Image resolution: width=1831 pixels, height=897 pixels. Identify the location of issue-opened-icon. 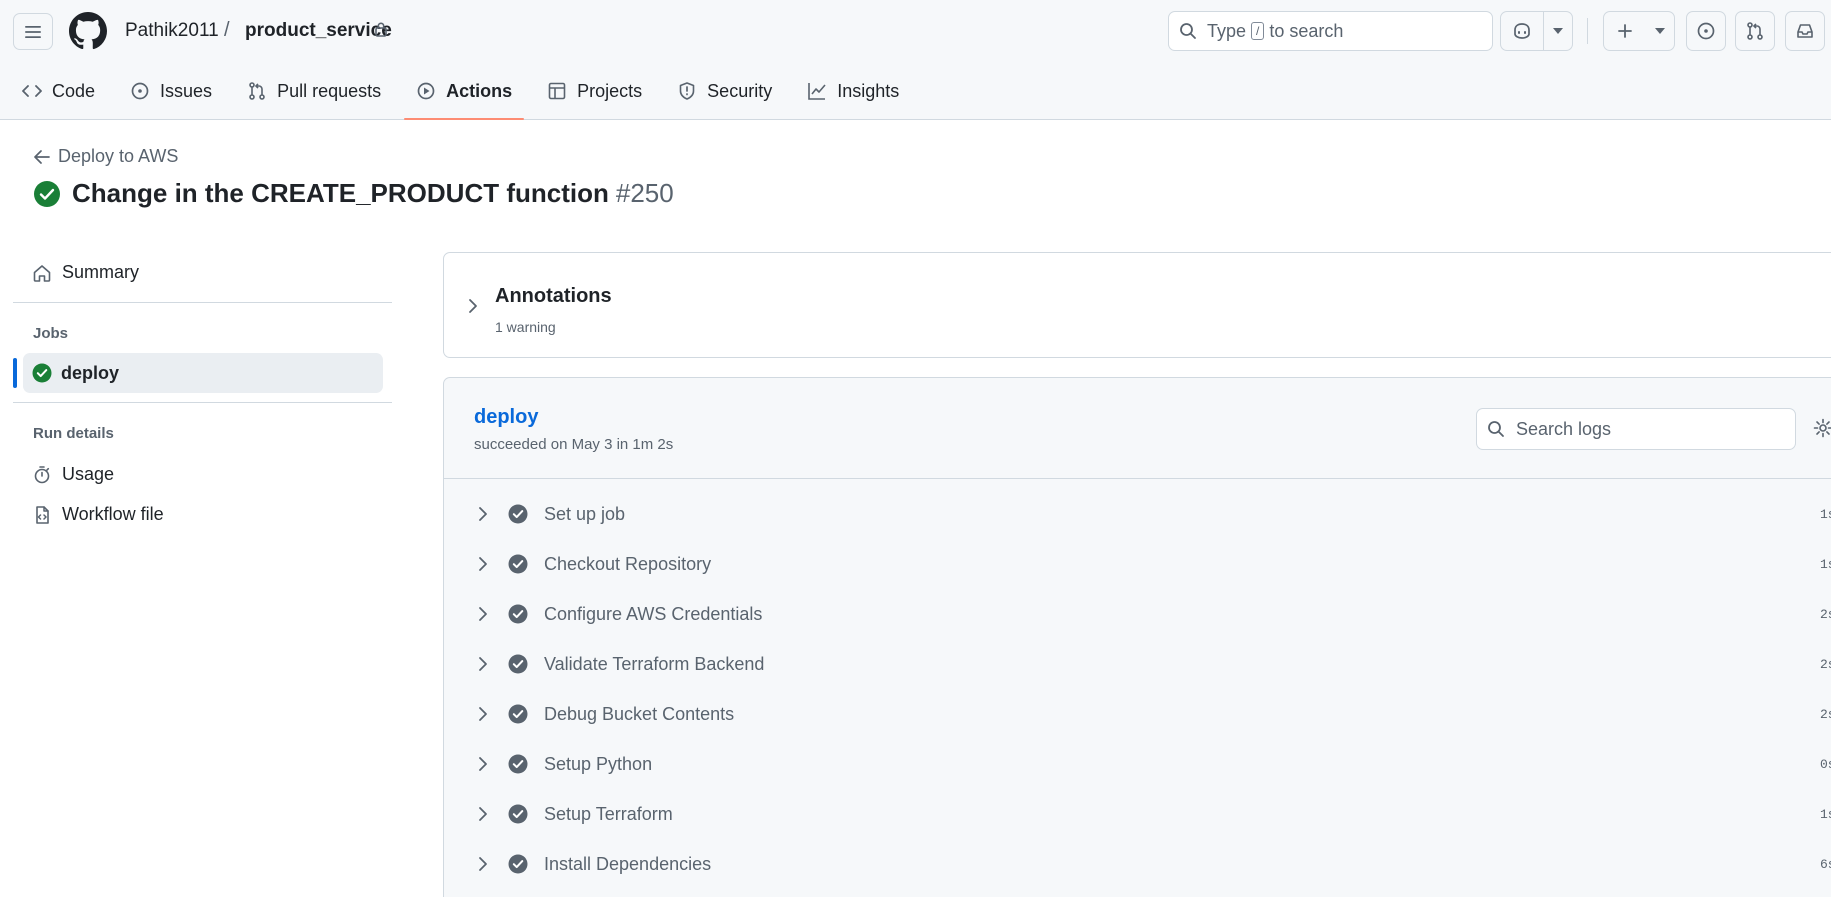
(1706, 31).